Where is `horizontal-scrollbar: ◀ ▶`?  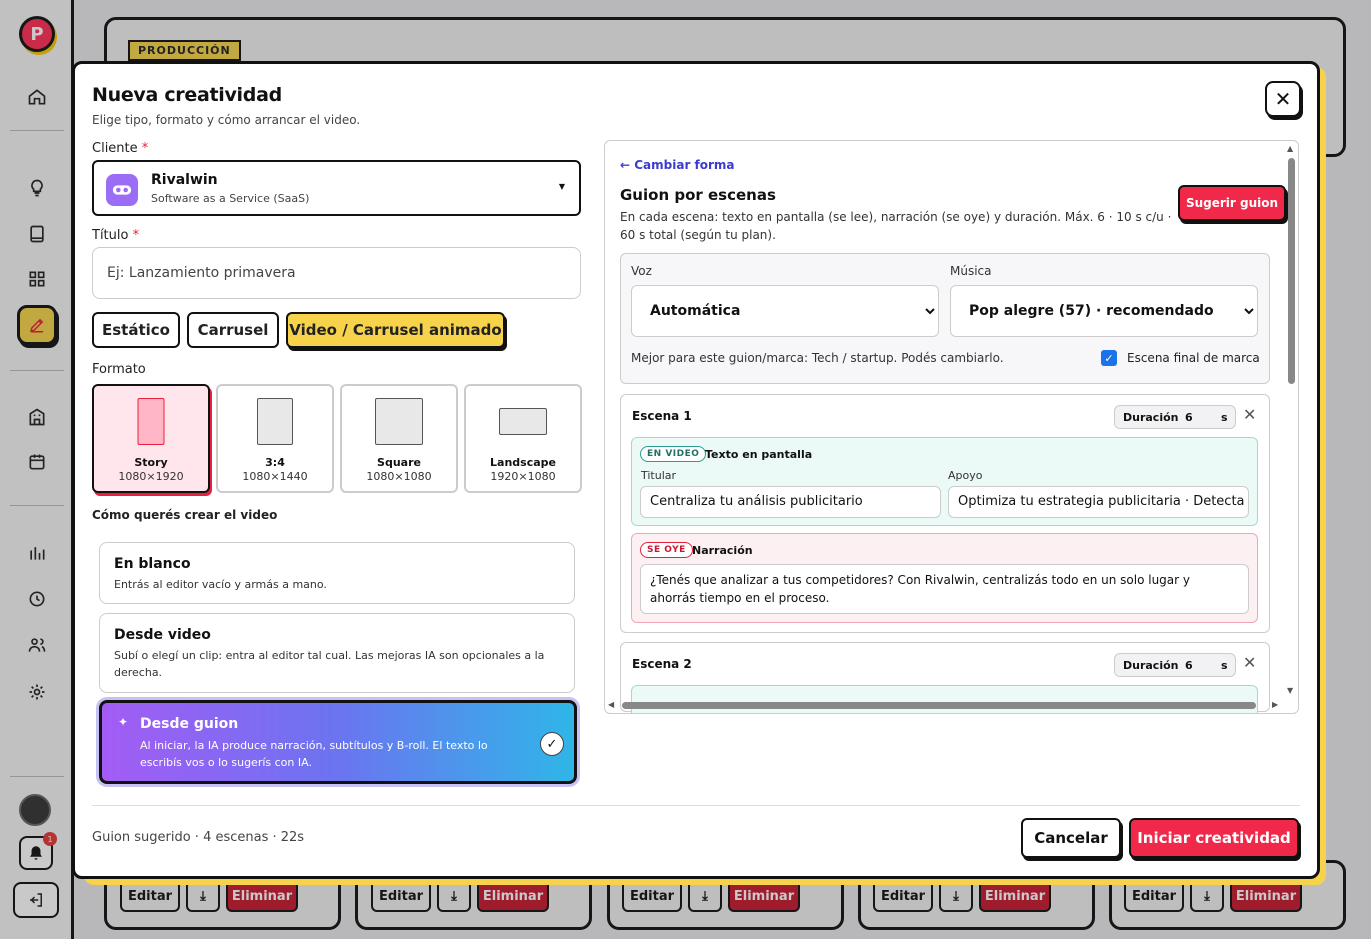 horizontal-scrollbar: ◀ ▶ is located at coordinates (945, 705).